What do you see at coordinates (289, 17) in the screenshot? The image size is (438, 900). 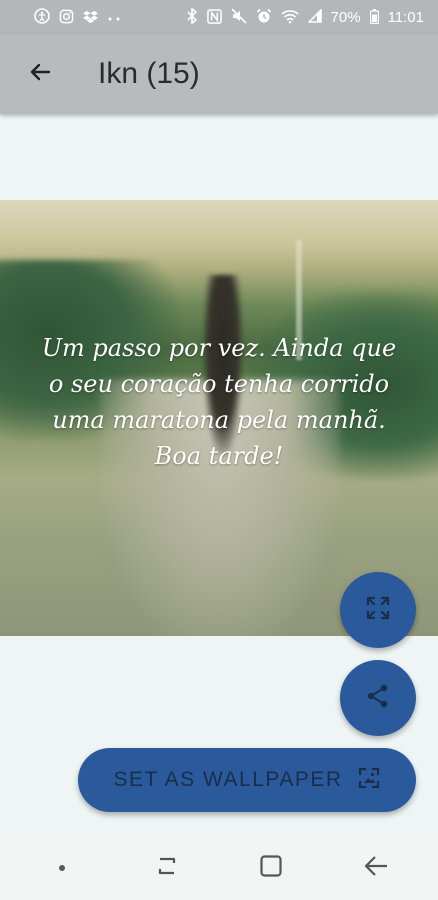 I see `wifi-icon` at bounding box center [289, 17].